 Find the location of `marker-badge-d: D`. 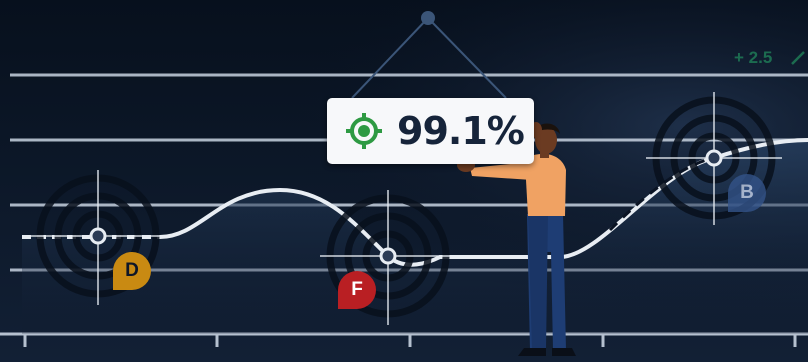

marker-badge-d: D is located at coordinates (132, 271).